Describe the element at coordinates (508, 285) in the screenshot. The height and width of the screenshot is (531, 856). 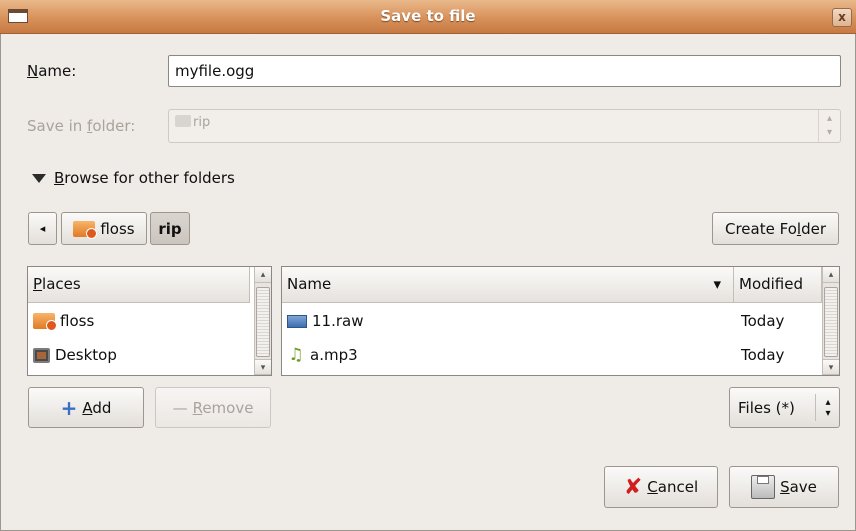
I see `name-column-header: Name ▾` at that location.